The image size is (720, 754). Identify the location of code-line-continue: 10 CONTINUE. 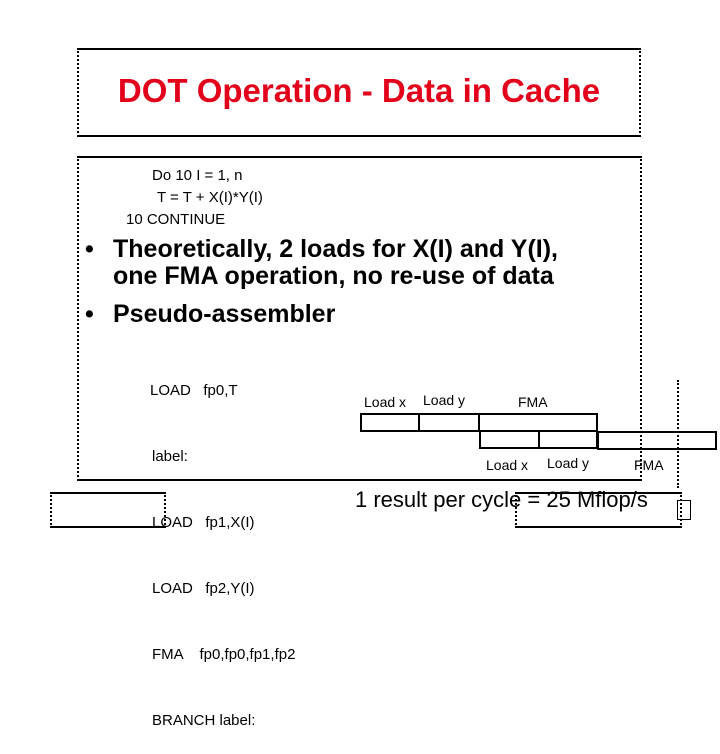
(176, 219).